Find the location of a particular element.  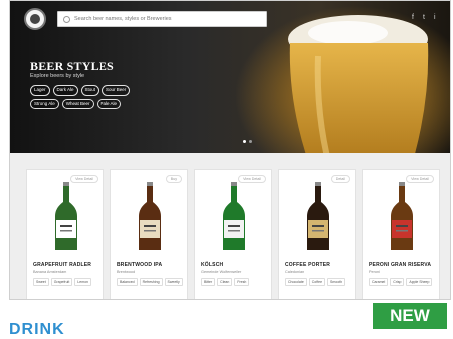

flavor-tag: Clean is located at coordinates (225, 282).